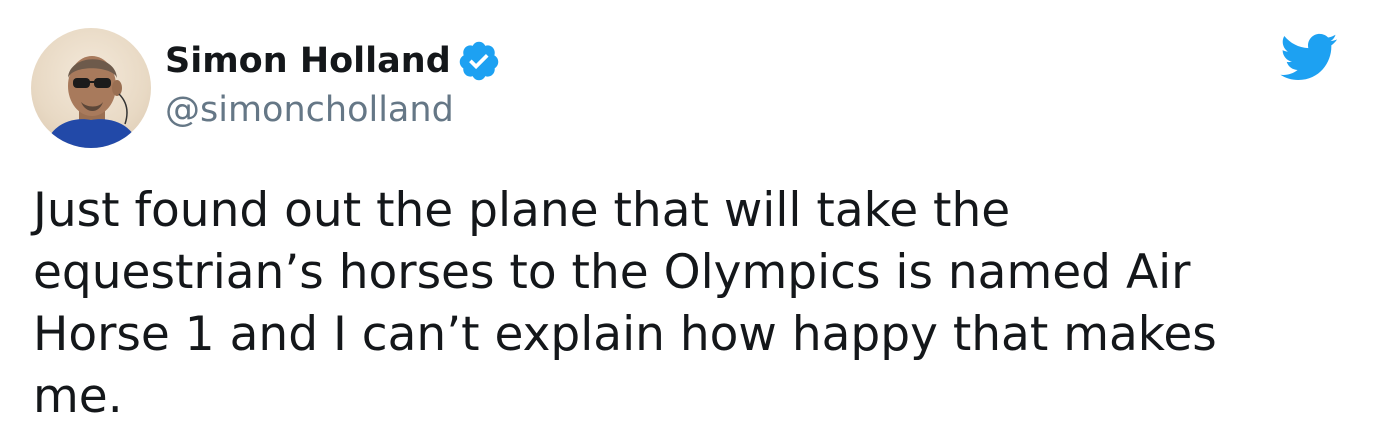 The height and width of the screenshot is (430, 1380). I want to click on author-name-row: Simon Holland, so click(333, 61).